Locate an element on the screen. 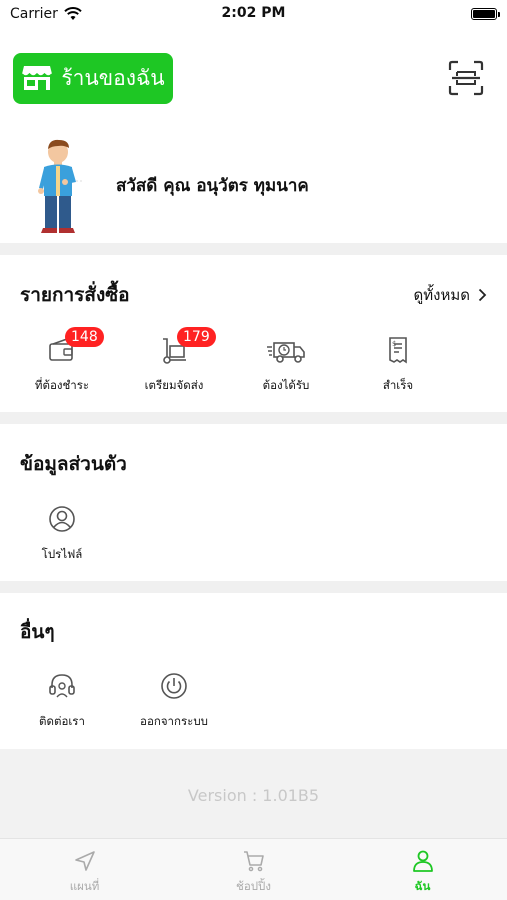 This screenshot has height=900, width=507. order-to-ship: 179 เตรียมจัดส่ง is located at coordinates (174, 361).